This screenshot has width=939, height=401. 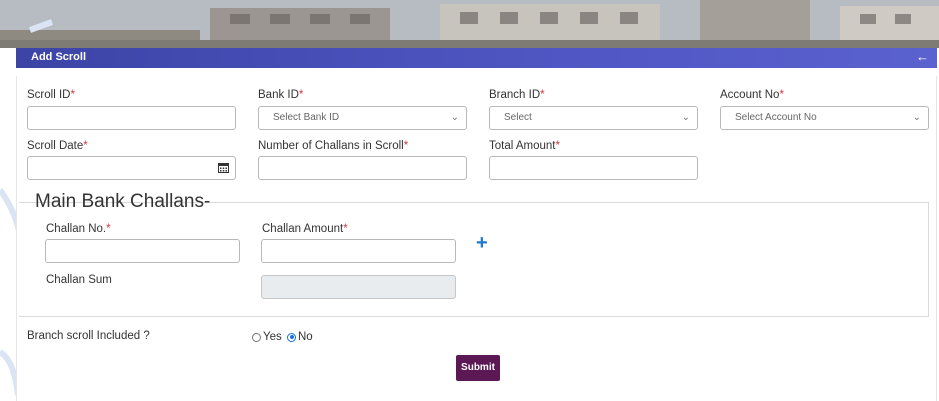 I want to click on back-arrow-icon: ←, so click(x=922, y=56).